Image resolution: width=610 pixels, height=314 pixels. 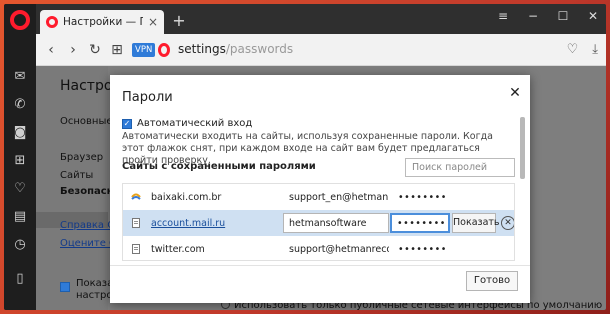 I want to click on baixaki-favicon-icon, so click(x=136, y=196).